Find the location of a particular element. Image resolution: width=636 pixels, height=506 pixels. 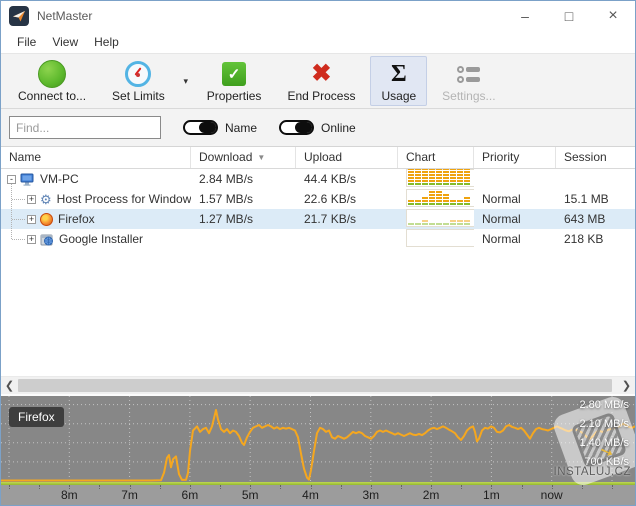

menu-file: File is located at coordinates (26, 42).